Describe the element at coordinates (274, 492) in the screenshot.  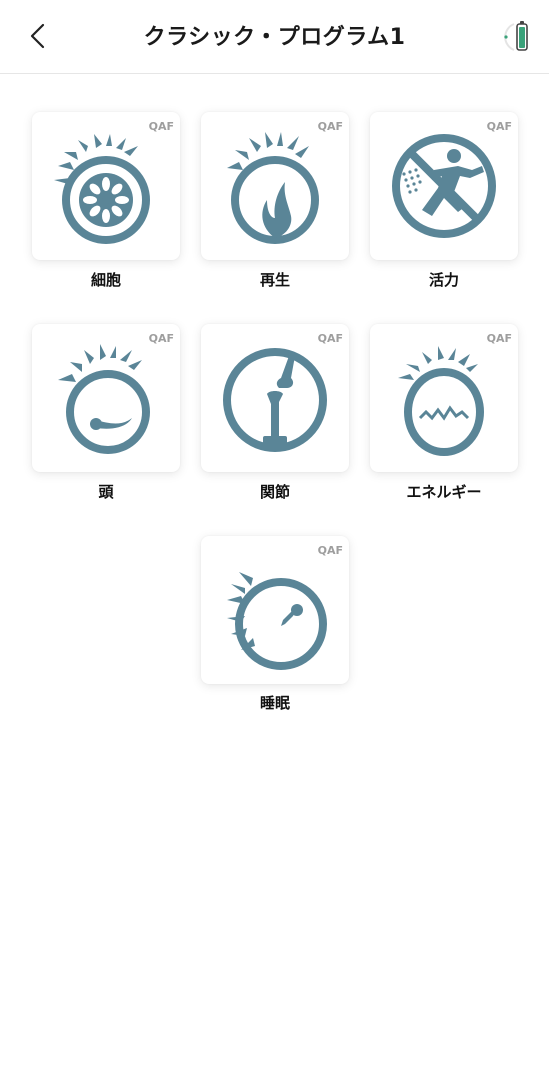
I see `program-label-joint: 関節` at that location.